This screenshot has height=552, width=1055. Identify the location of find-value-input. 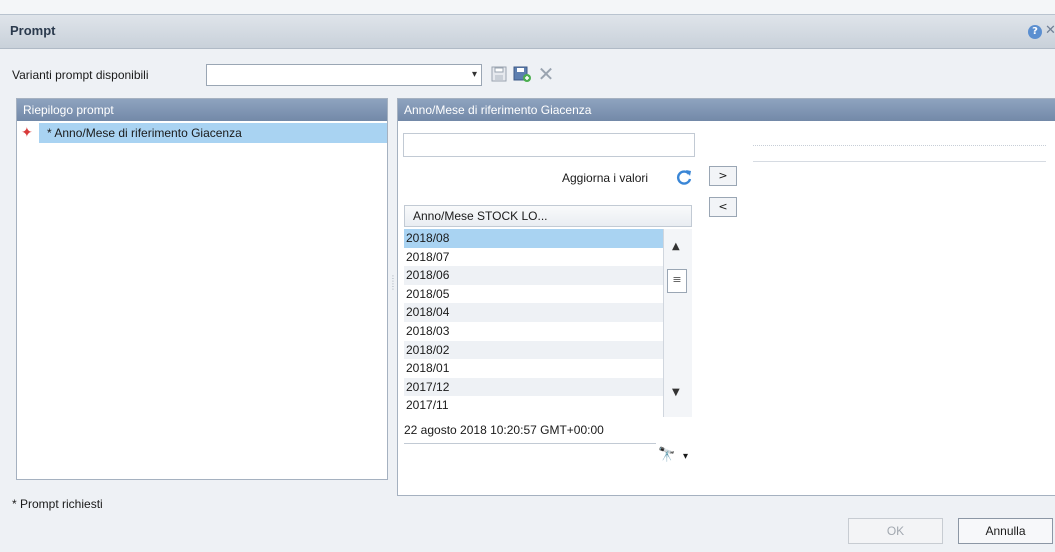
(530, 455).